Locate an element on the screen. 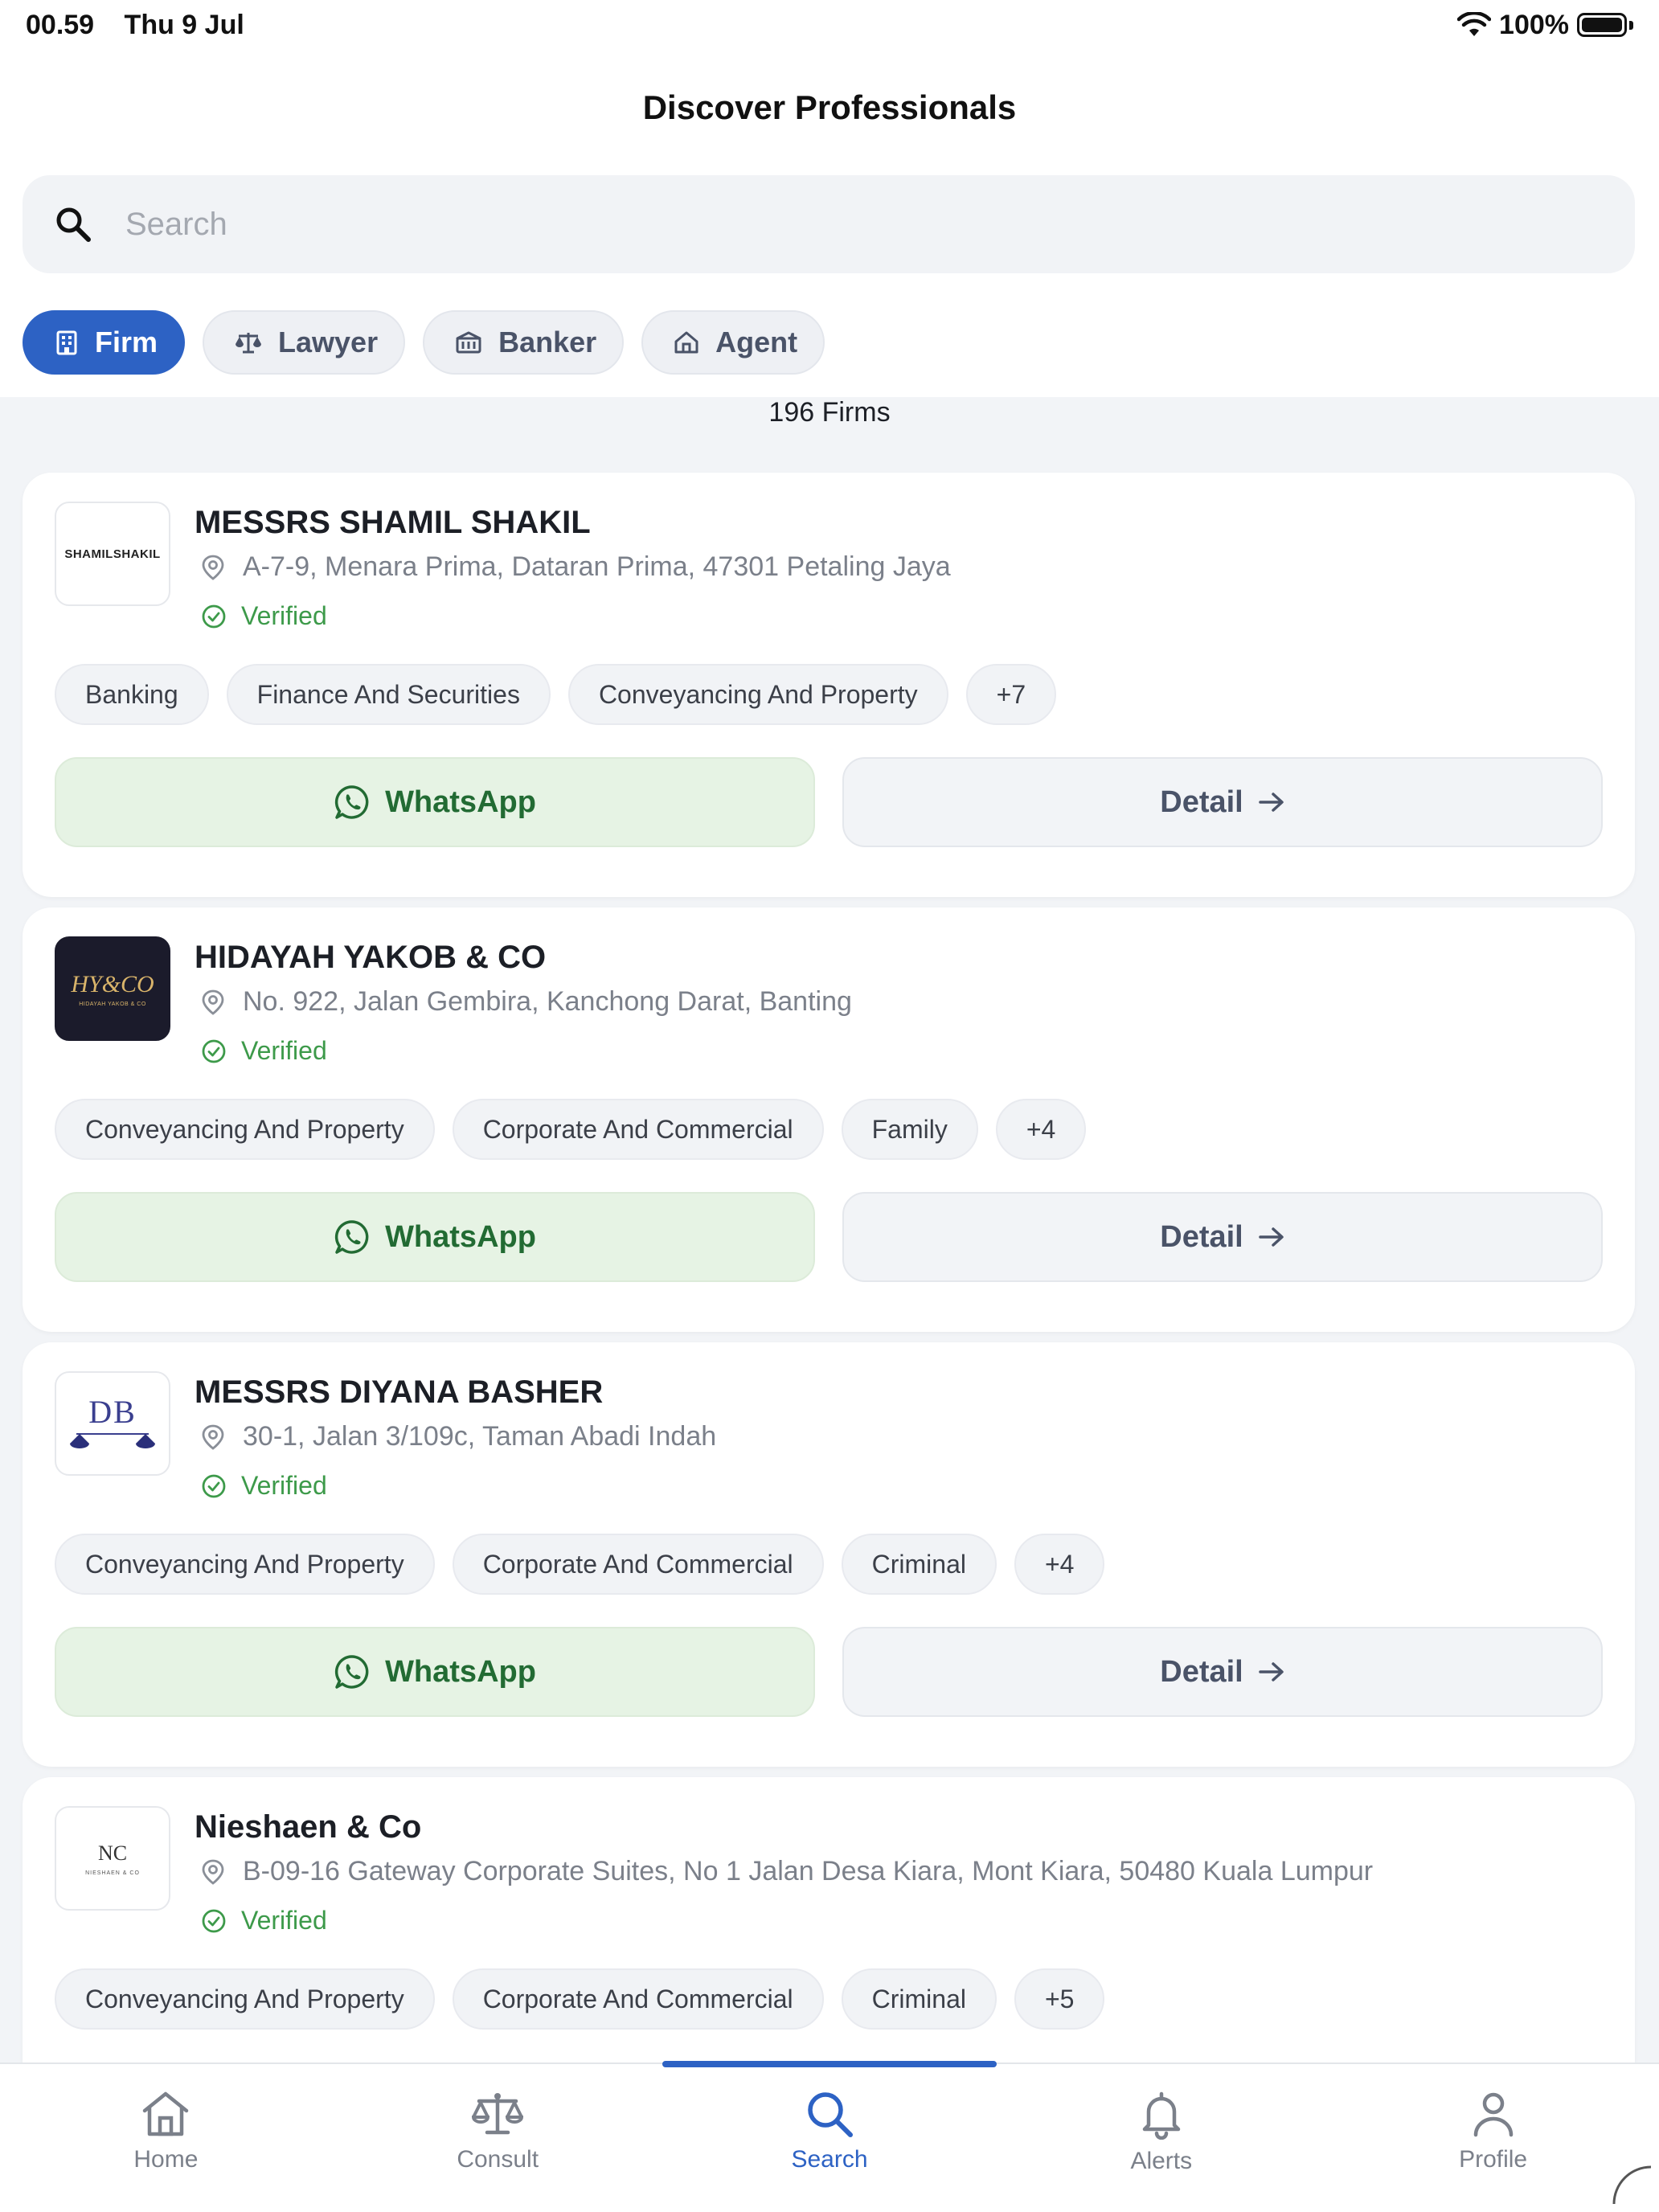  active-tab-indicator is located at coordinates (829, 2064).